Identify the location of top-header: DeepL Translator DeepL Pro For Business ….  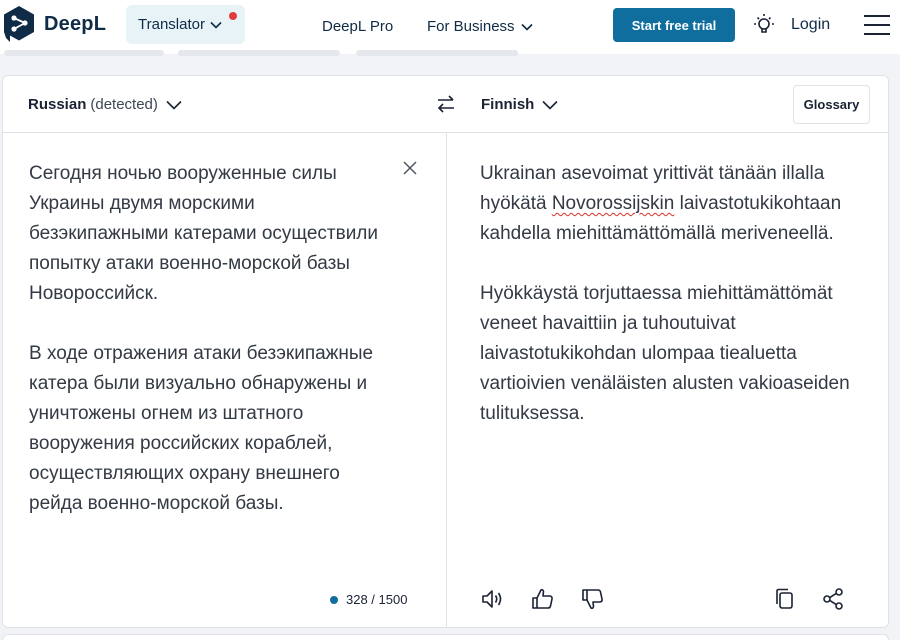
(450, 27).